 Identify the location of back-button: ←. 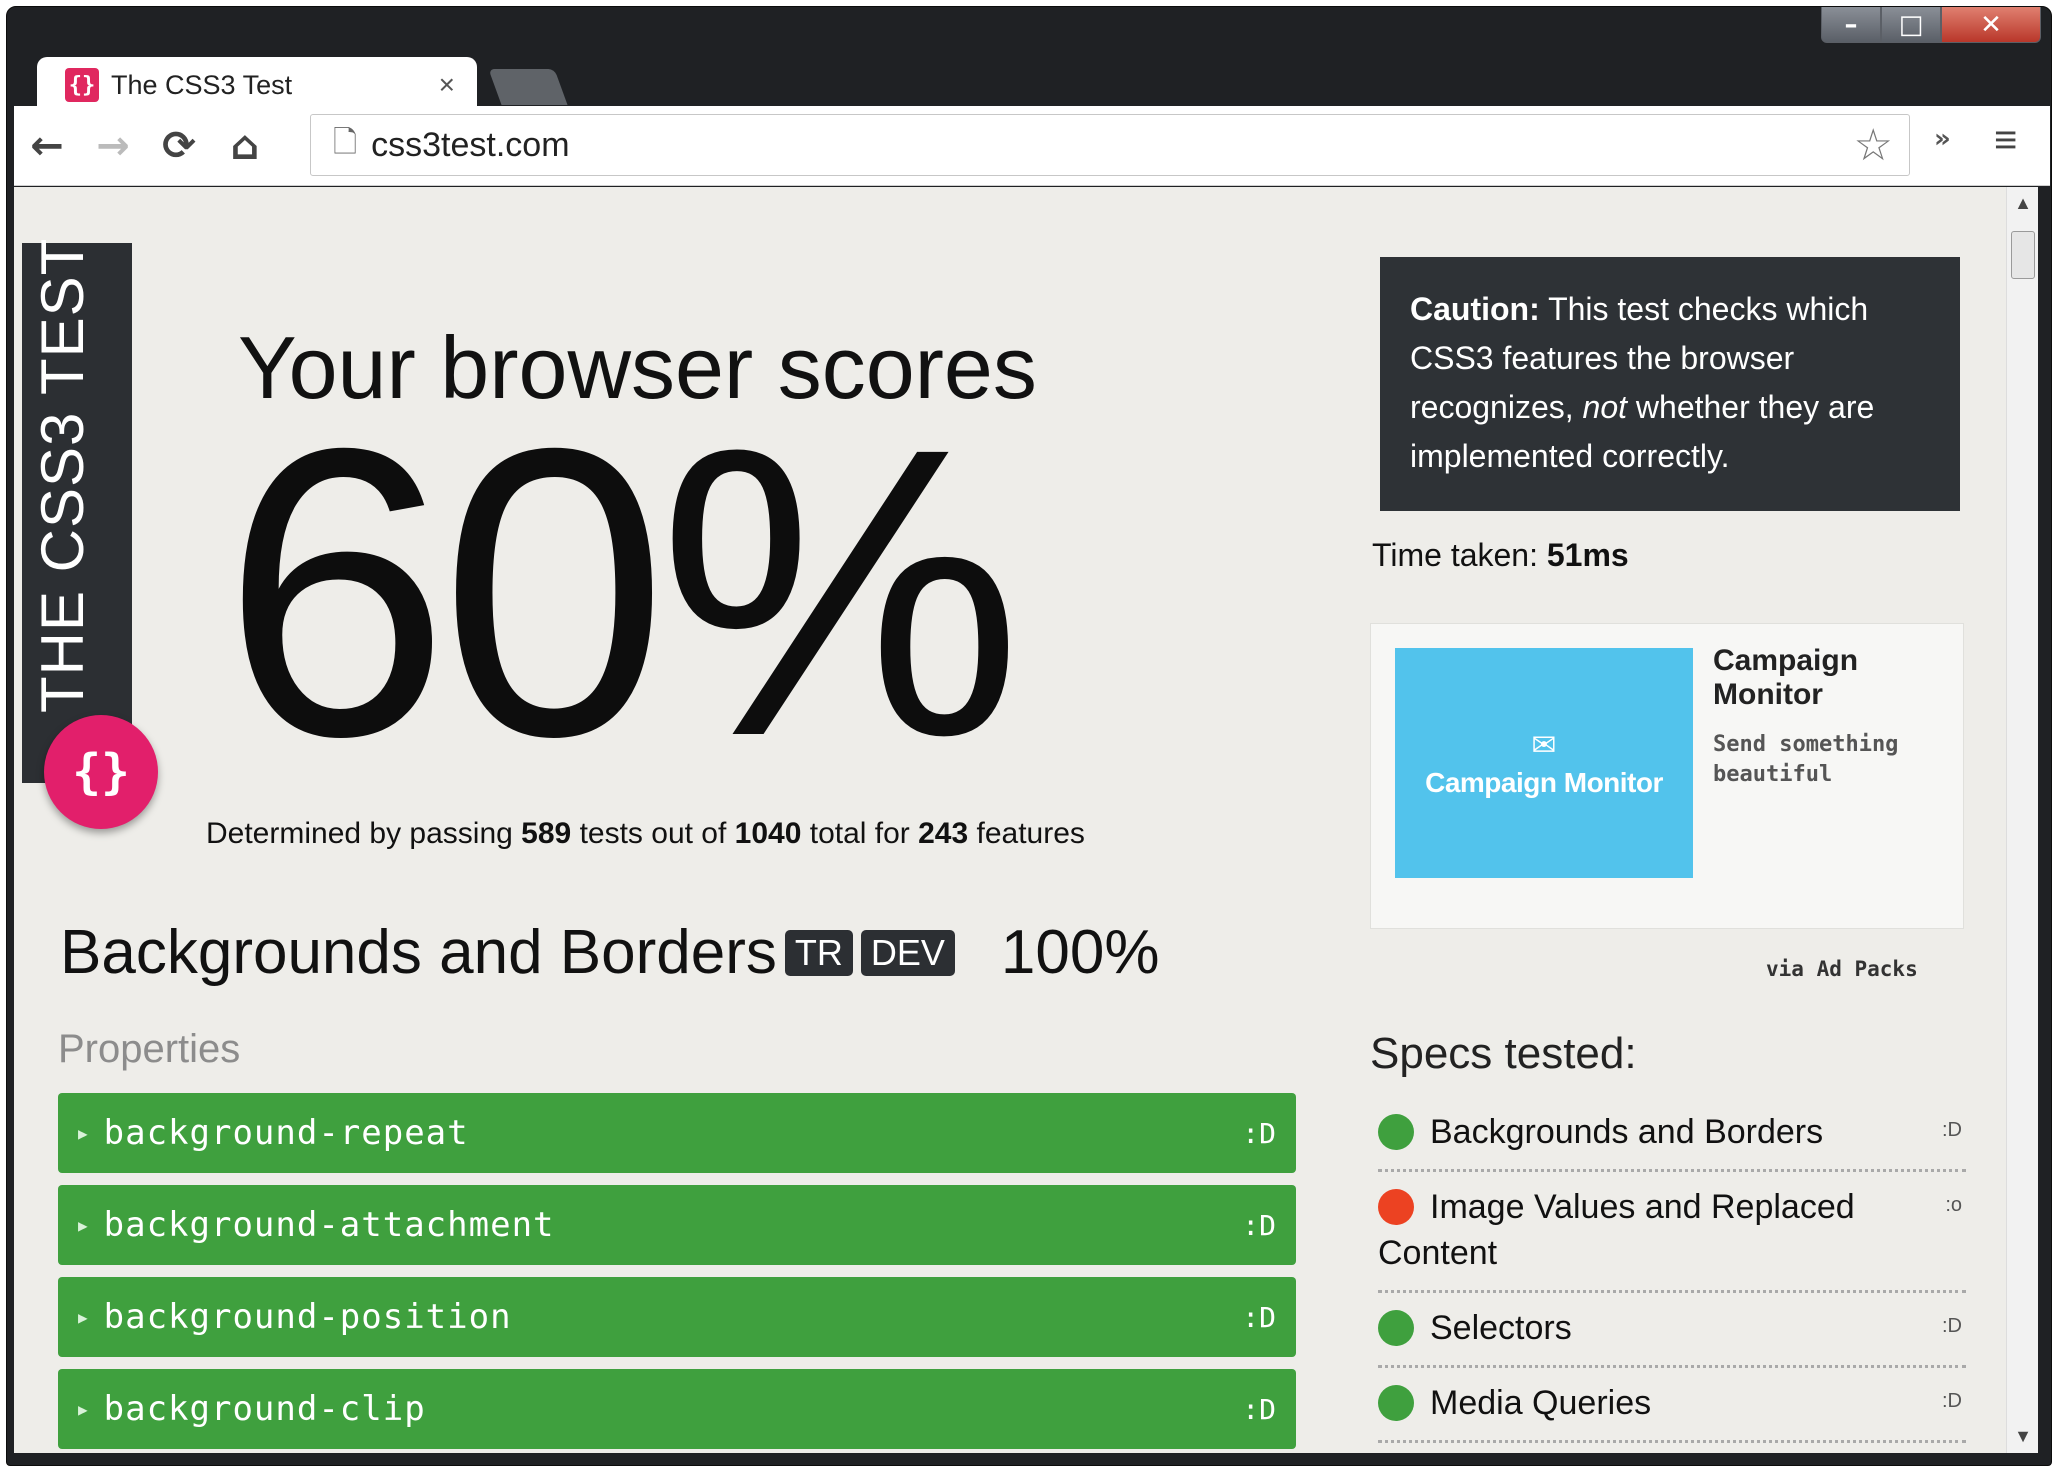
(47, 146).